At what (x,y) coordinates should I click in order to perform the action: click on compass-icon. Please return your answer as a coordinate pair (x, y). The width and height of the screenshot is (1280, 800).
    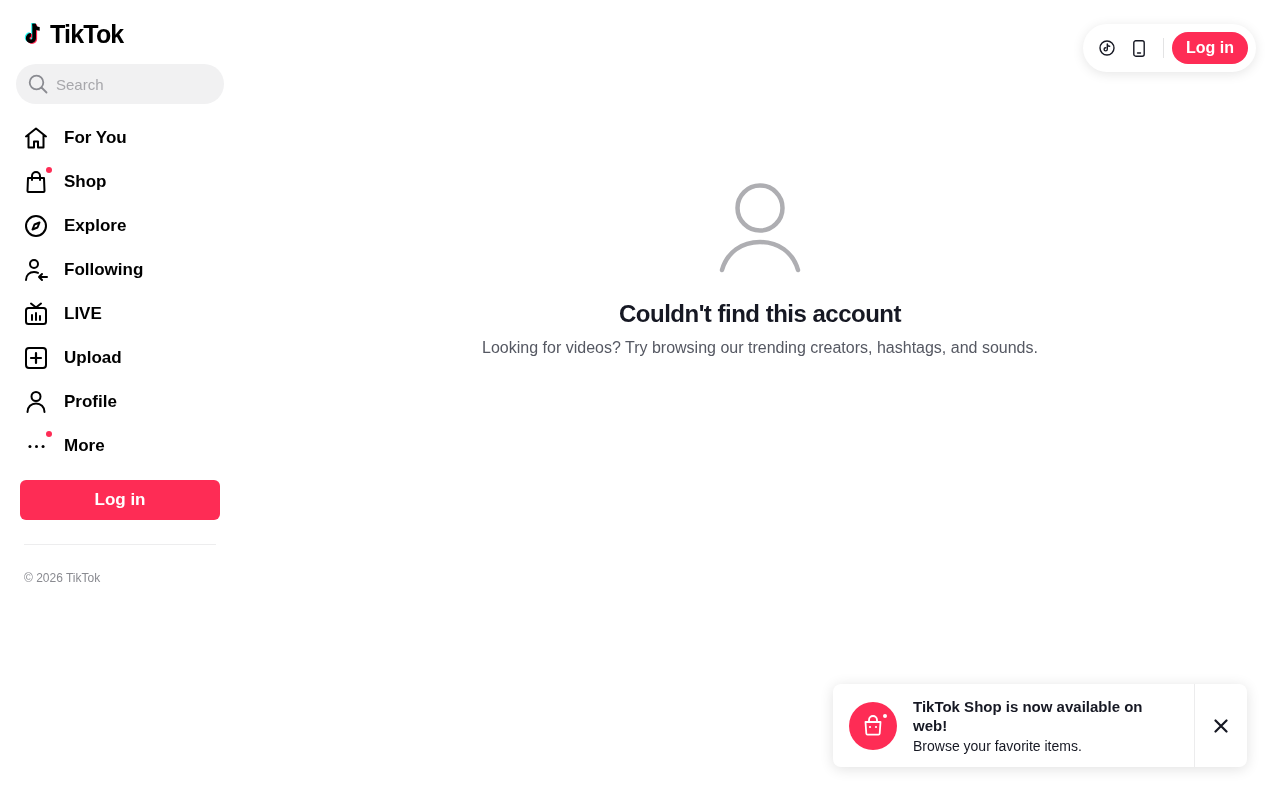
    Looking at the image, I should click on (36, 226).